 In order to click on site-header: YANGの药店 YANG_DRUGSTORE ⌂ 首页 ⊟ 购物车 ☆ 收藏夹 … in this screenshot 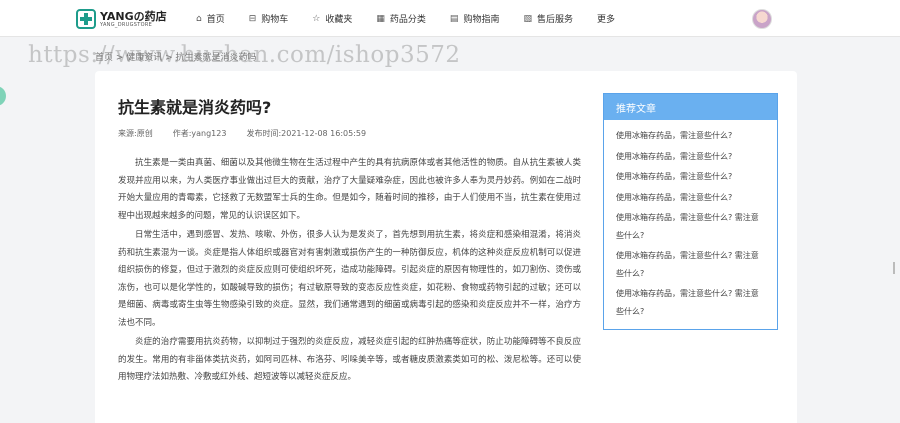, I will do `click(450, 18)`.